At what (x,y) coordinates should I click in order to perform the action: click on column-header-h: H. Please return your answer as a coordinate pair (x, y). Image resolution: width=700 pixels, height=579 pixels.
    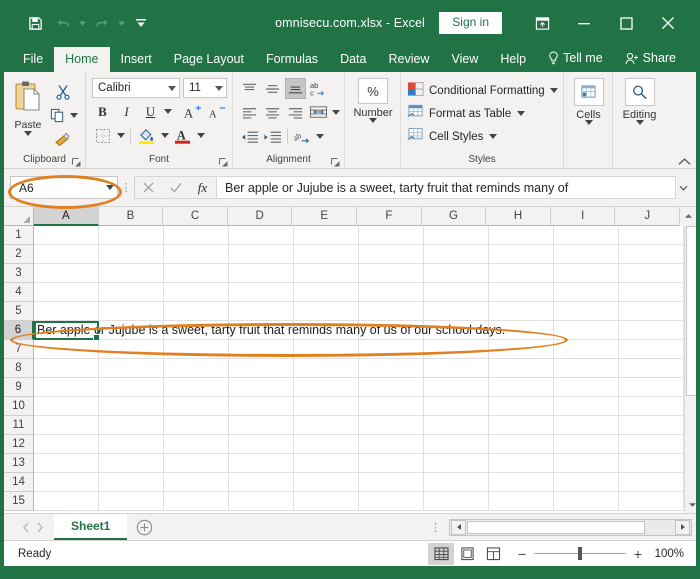
    Looking at the image, I should click on (518, 216).